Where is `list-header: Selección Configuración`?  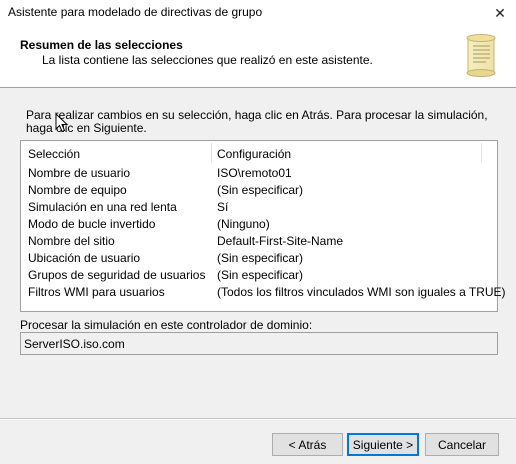
list-header: Selección Configuración is located at coordinates (259, 153).